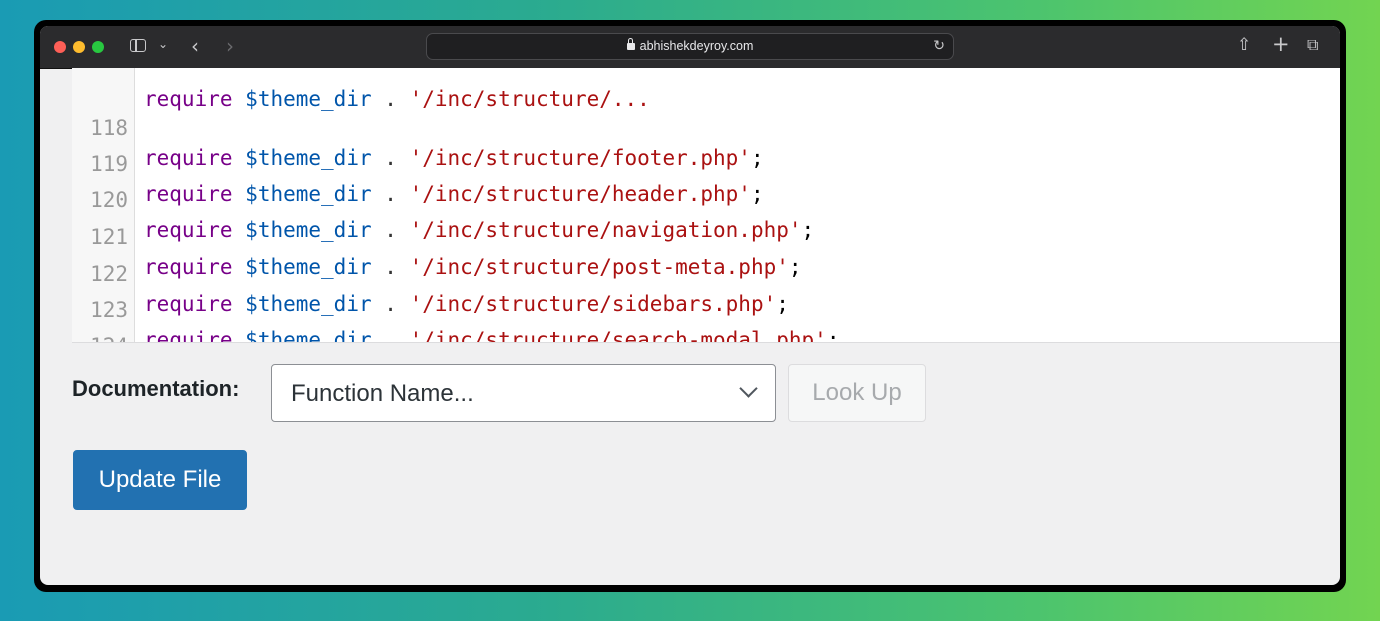 The height and width of the screenshot is (621, 1380). I want to click on lock-icon, so click(630, 44).